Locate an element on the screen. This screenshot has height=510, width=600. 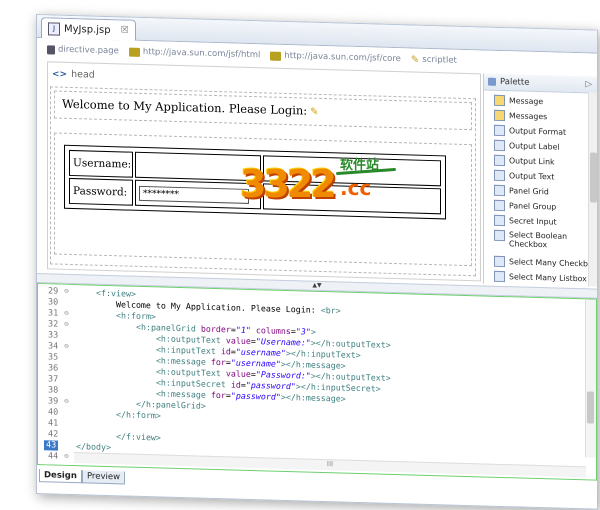
username-label: Username: is located at coordinates (102, 164).